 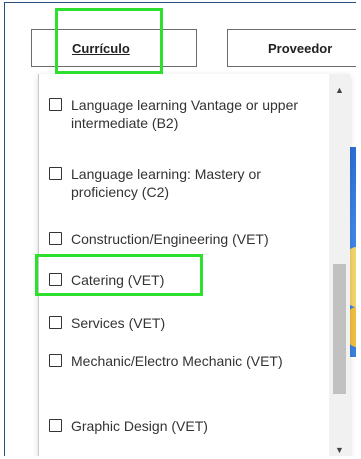 What do you see at coordinates (101, 48) in the screenshot?
I see `tab-curriculo-label: Currículo` at bounding box center [101, 48].